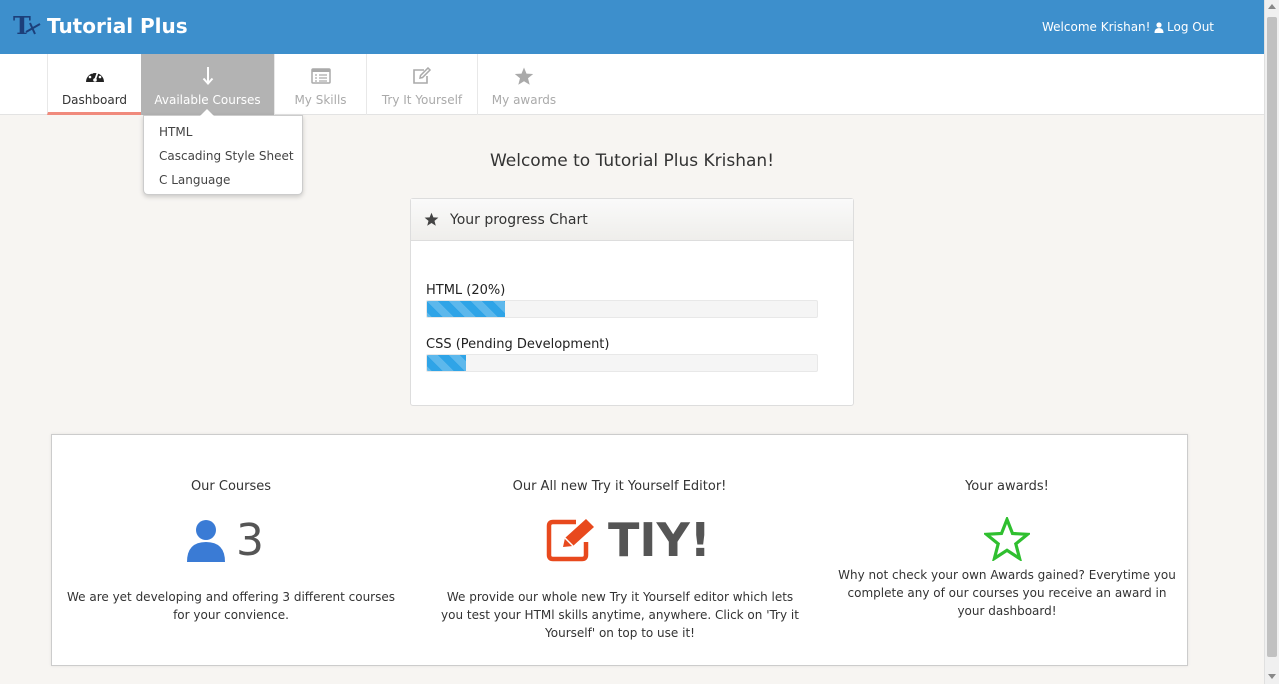 Image resolution: width=1279 pixels, height=684 pixels. I want to click on star-outline-icon, so click(1007, 539).